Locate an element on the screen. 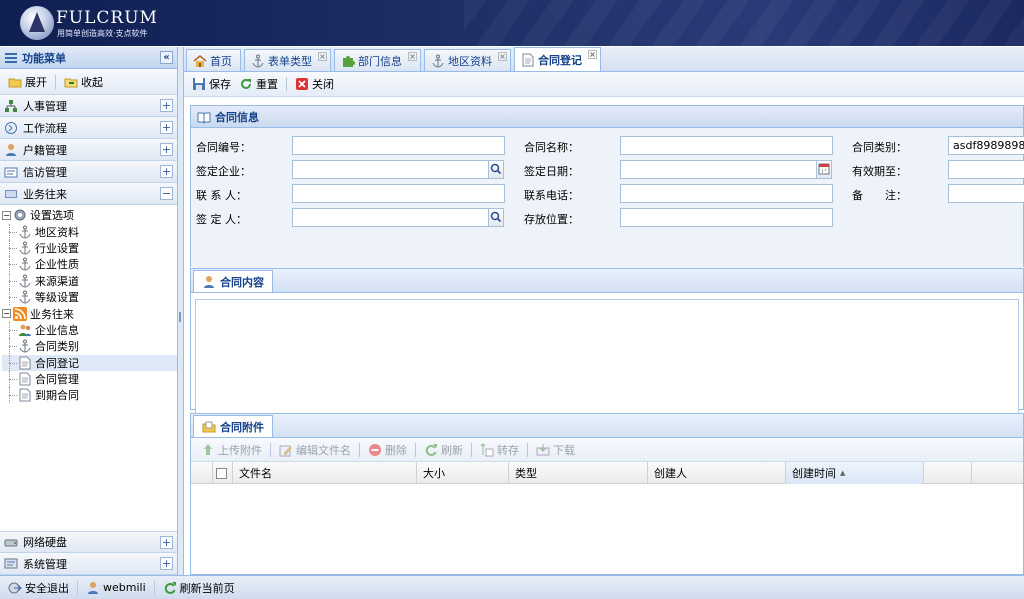 This screenshot has height=599, width=1024. column-header-filename: 文件名 is located at coordinates (325, 473).